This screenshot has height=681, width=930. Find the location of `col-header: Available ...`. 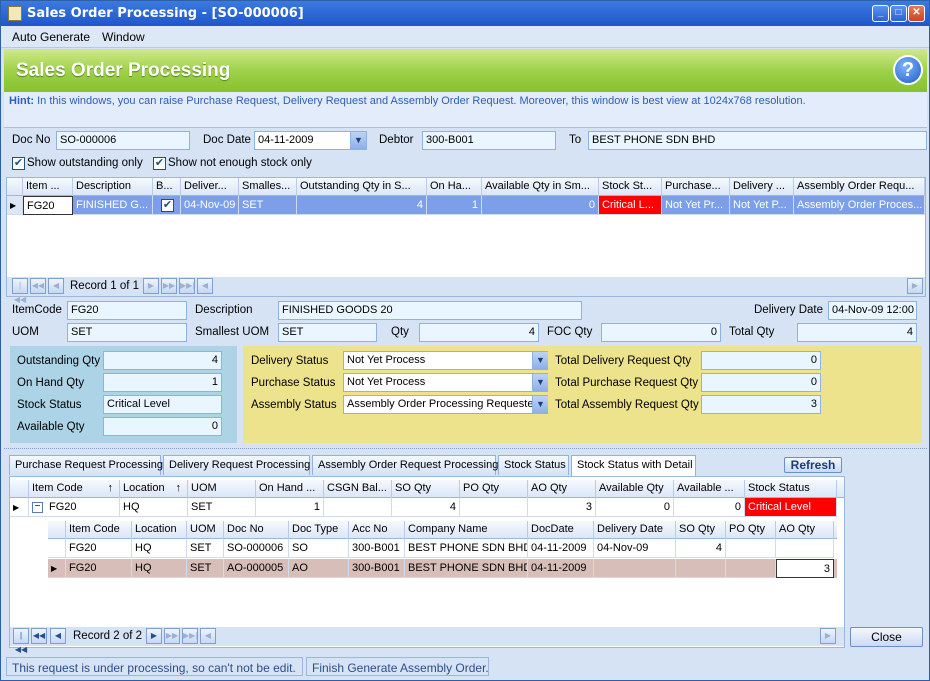

col-header: Available ... is located at coordinates (709, 489).